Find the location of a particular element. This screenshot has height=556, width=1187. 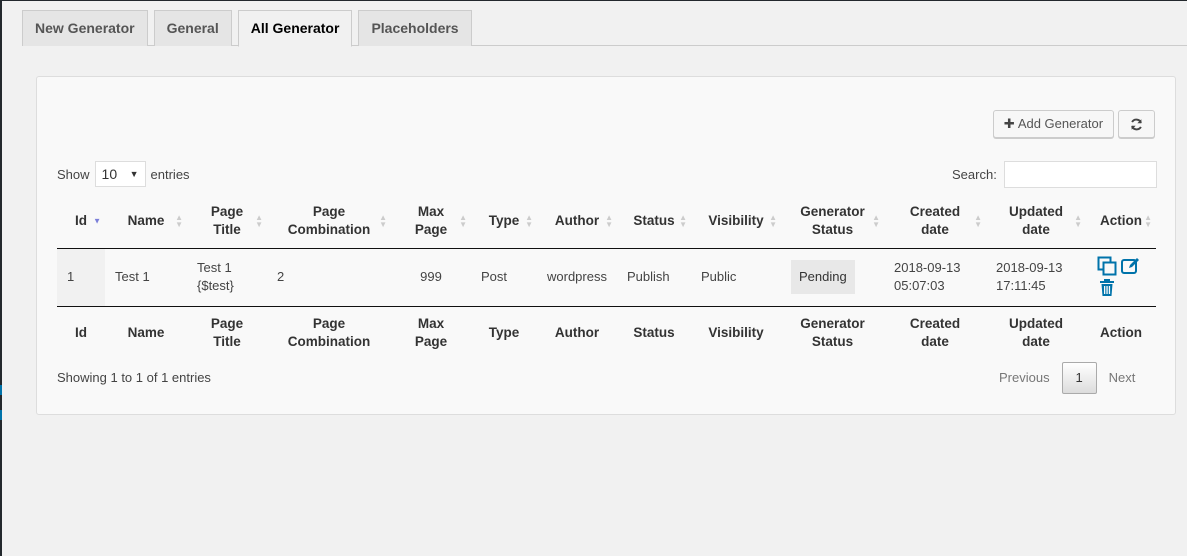

footer-header-type: Type is located at coordinates (504, 332).